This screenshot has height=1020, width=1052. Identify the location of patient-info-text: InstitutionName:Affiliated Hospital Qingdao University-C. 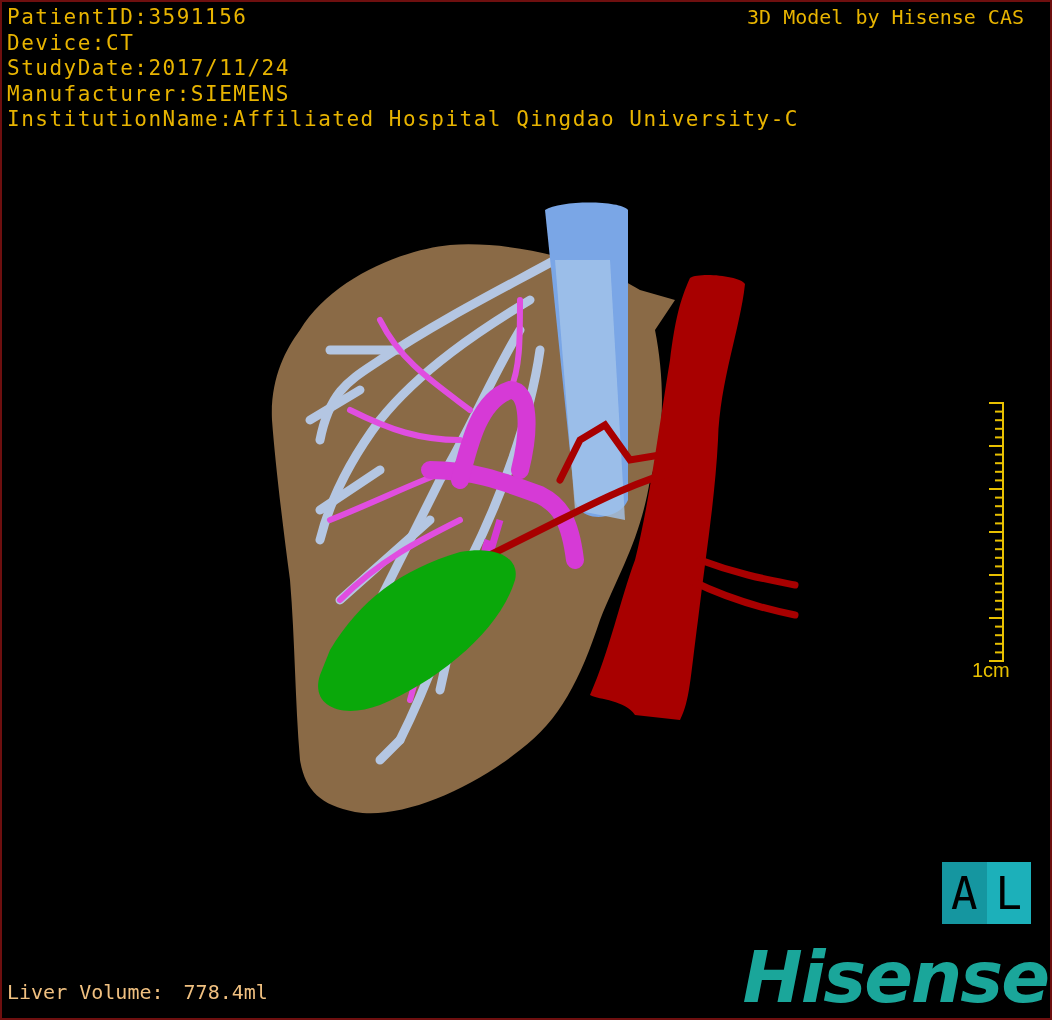
(403, 120).